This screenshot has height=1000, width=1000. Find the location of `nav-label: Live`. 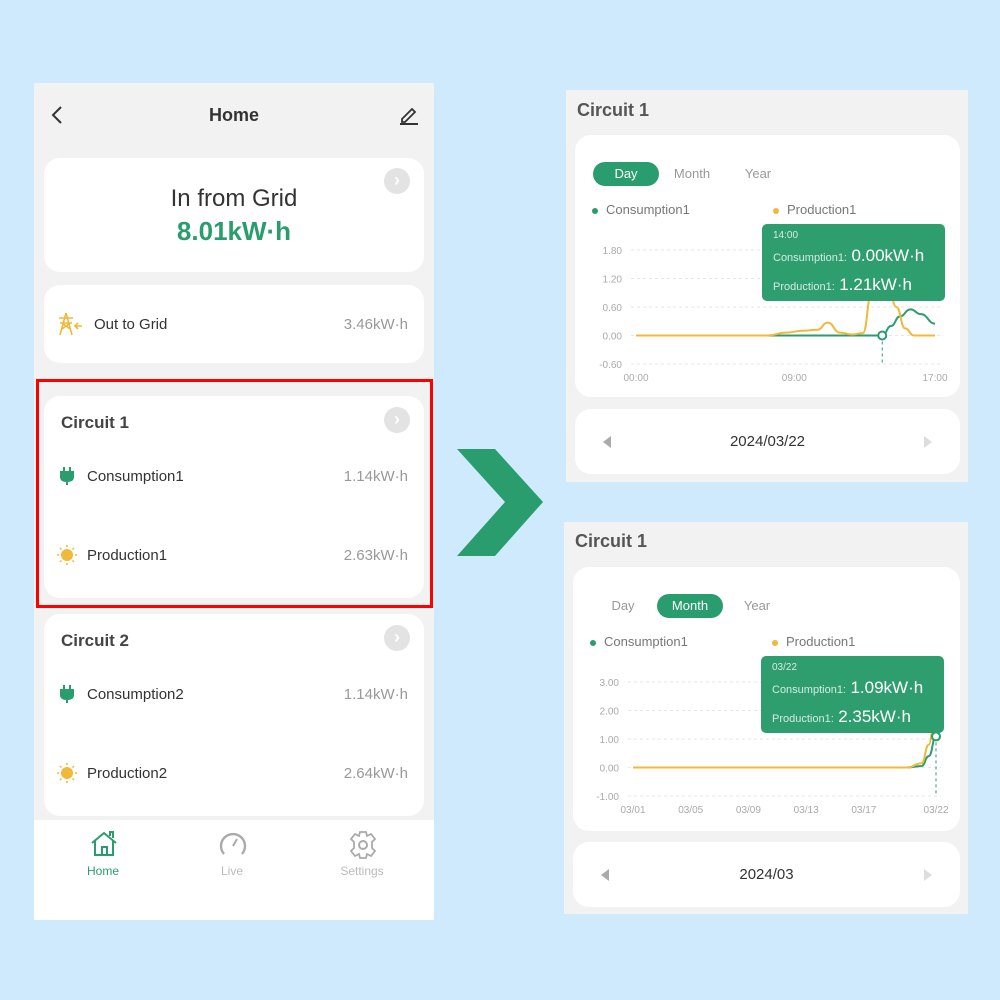

nav-label: Live is located at coordinates (231, 871).